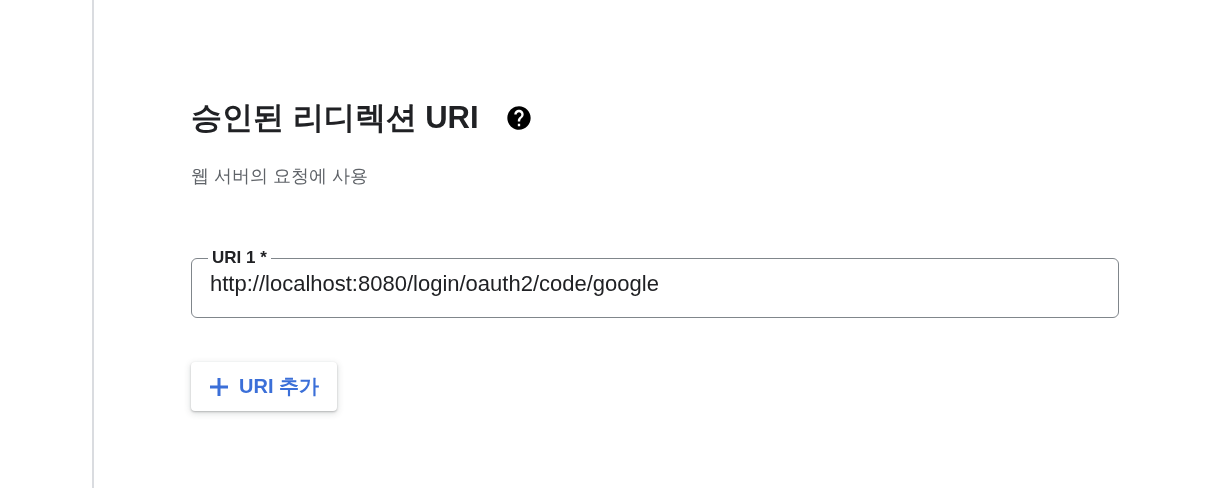 This screenshot has width=1222, height=488. What do you see at coordinates (280, 176) in the screenshot?
I see `section-description: 웹 서버의 요청에 사용` at bounding box center [280, 176].